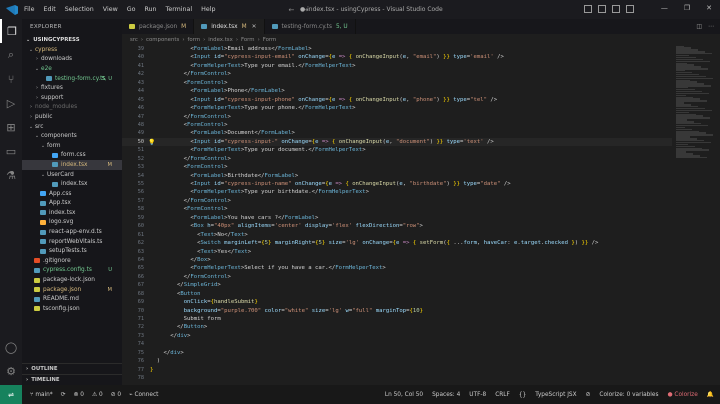 Image resolution: width=720 pixels, height=404 pixels. What do you see at coordinates (397, 378) in the screenshot?
I see `code-line: 78` at bounding box center [397, 378].